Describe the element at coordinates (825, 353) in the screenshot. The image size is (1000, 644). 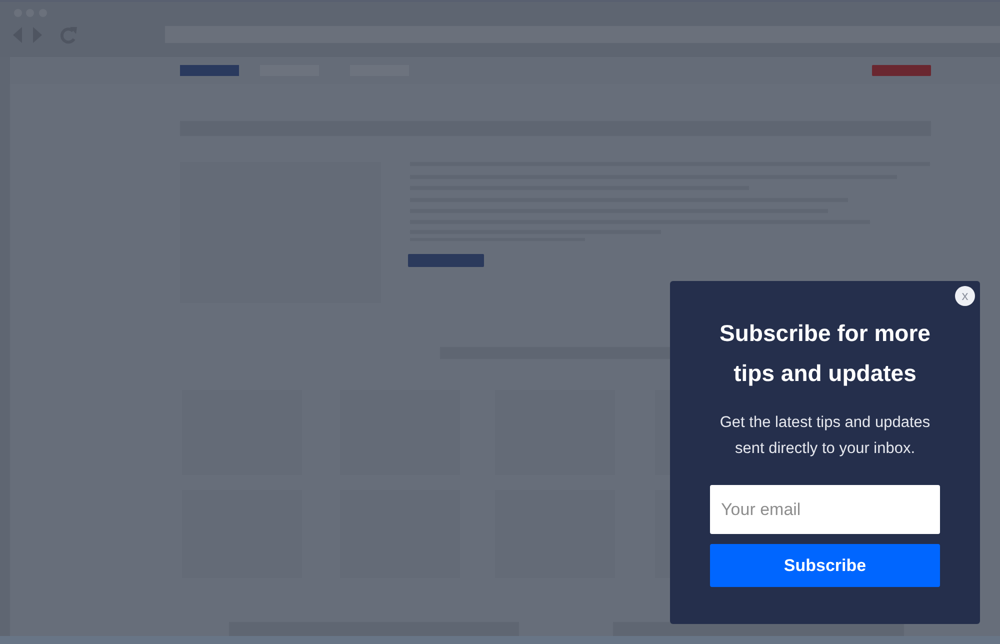
I see `popup-title: Subscribe for more tips and updates` at that location.